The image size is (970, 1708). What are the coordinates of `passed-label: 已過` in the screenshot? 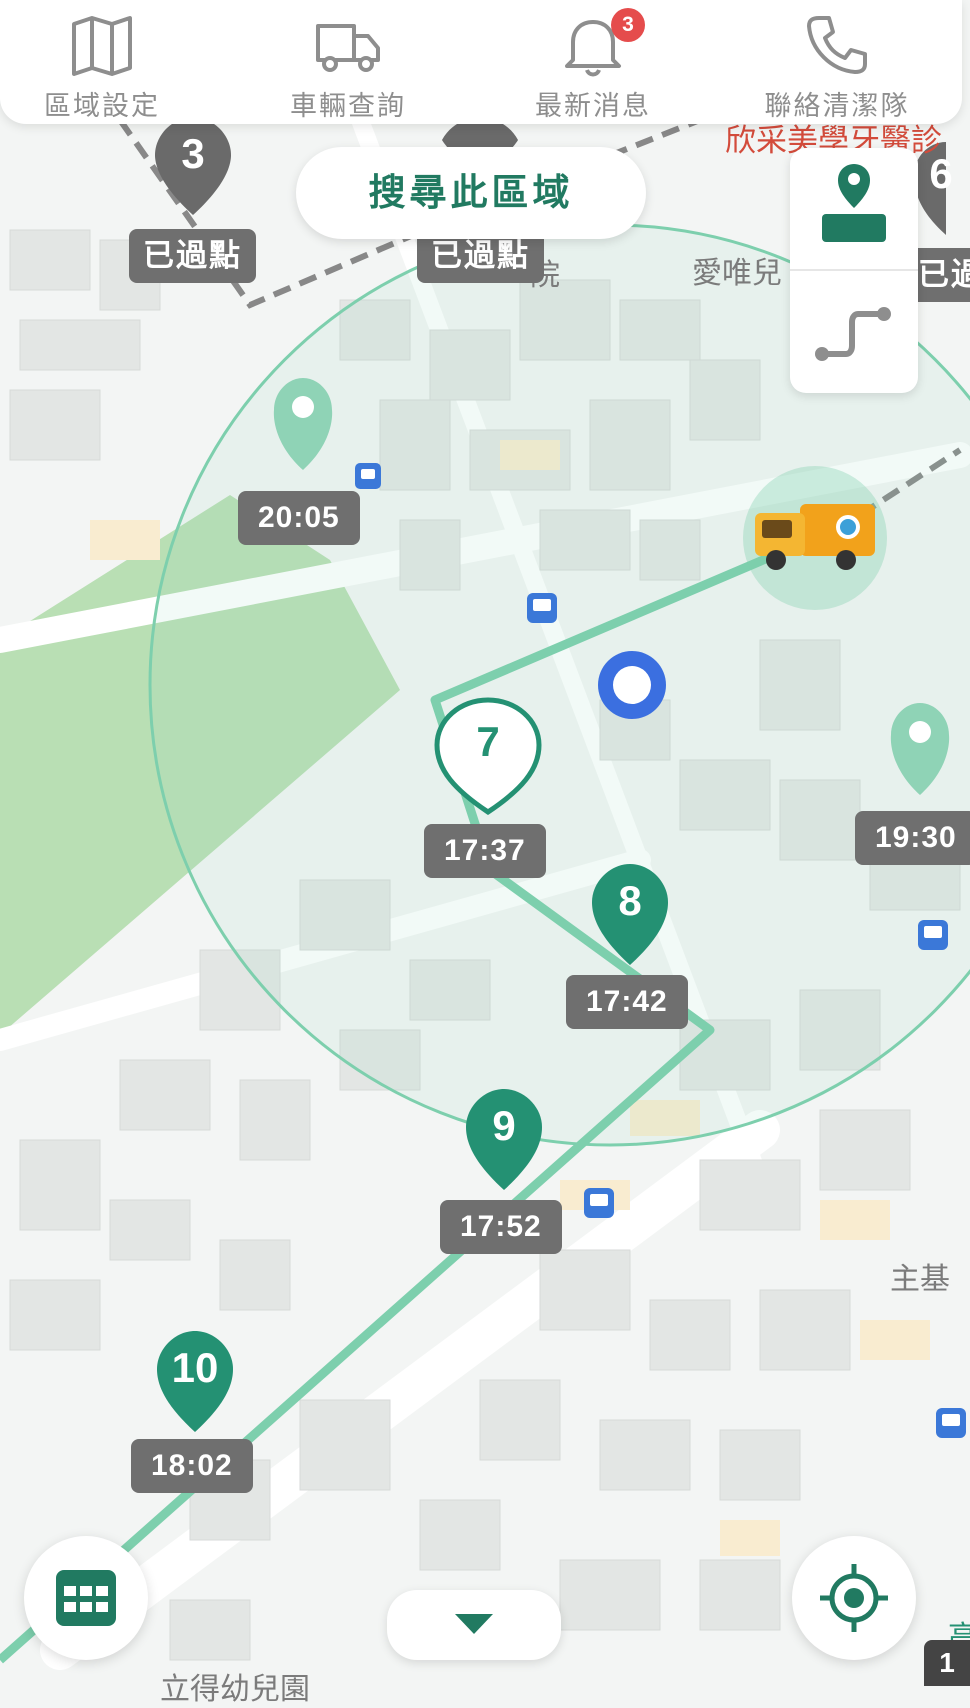 It's located at (940, 275).